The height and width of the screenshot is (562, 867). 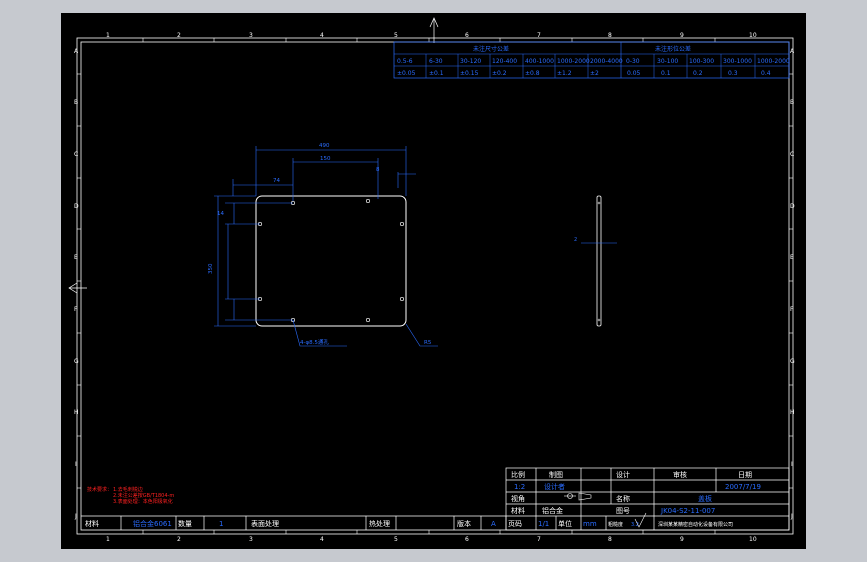 I want to click on tolerance-title-left: 未注尺寸公差, so click(x=491, y=49).